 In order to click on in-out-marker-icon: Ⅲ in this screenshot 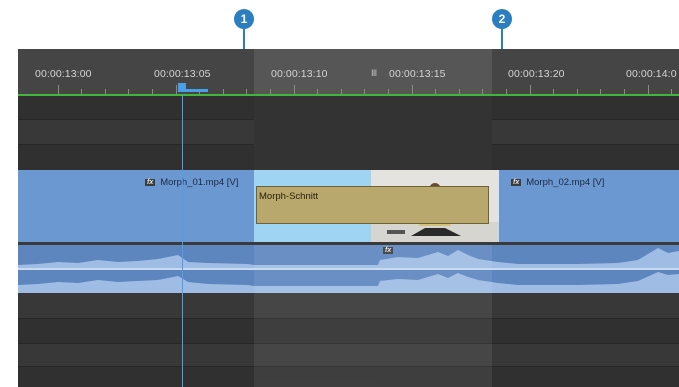, I will do `click(374, 73)`.